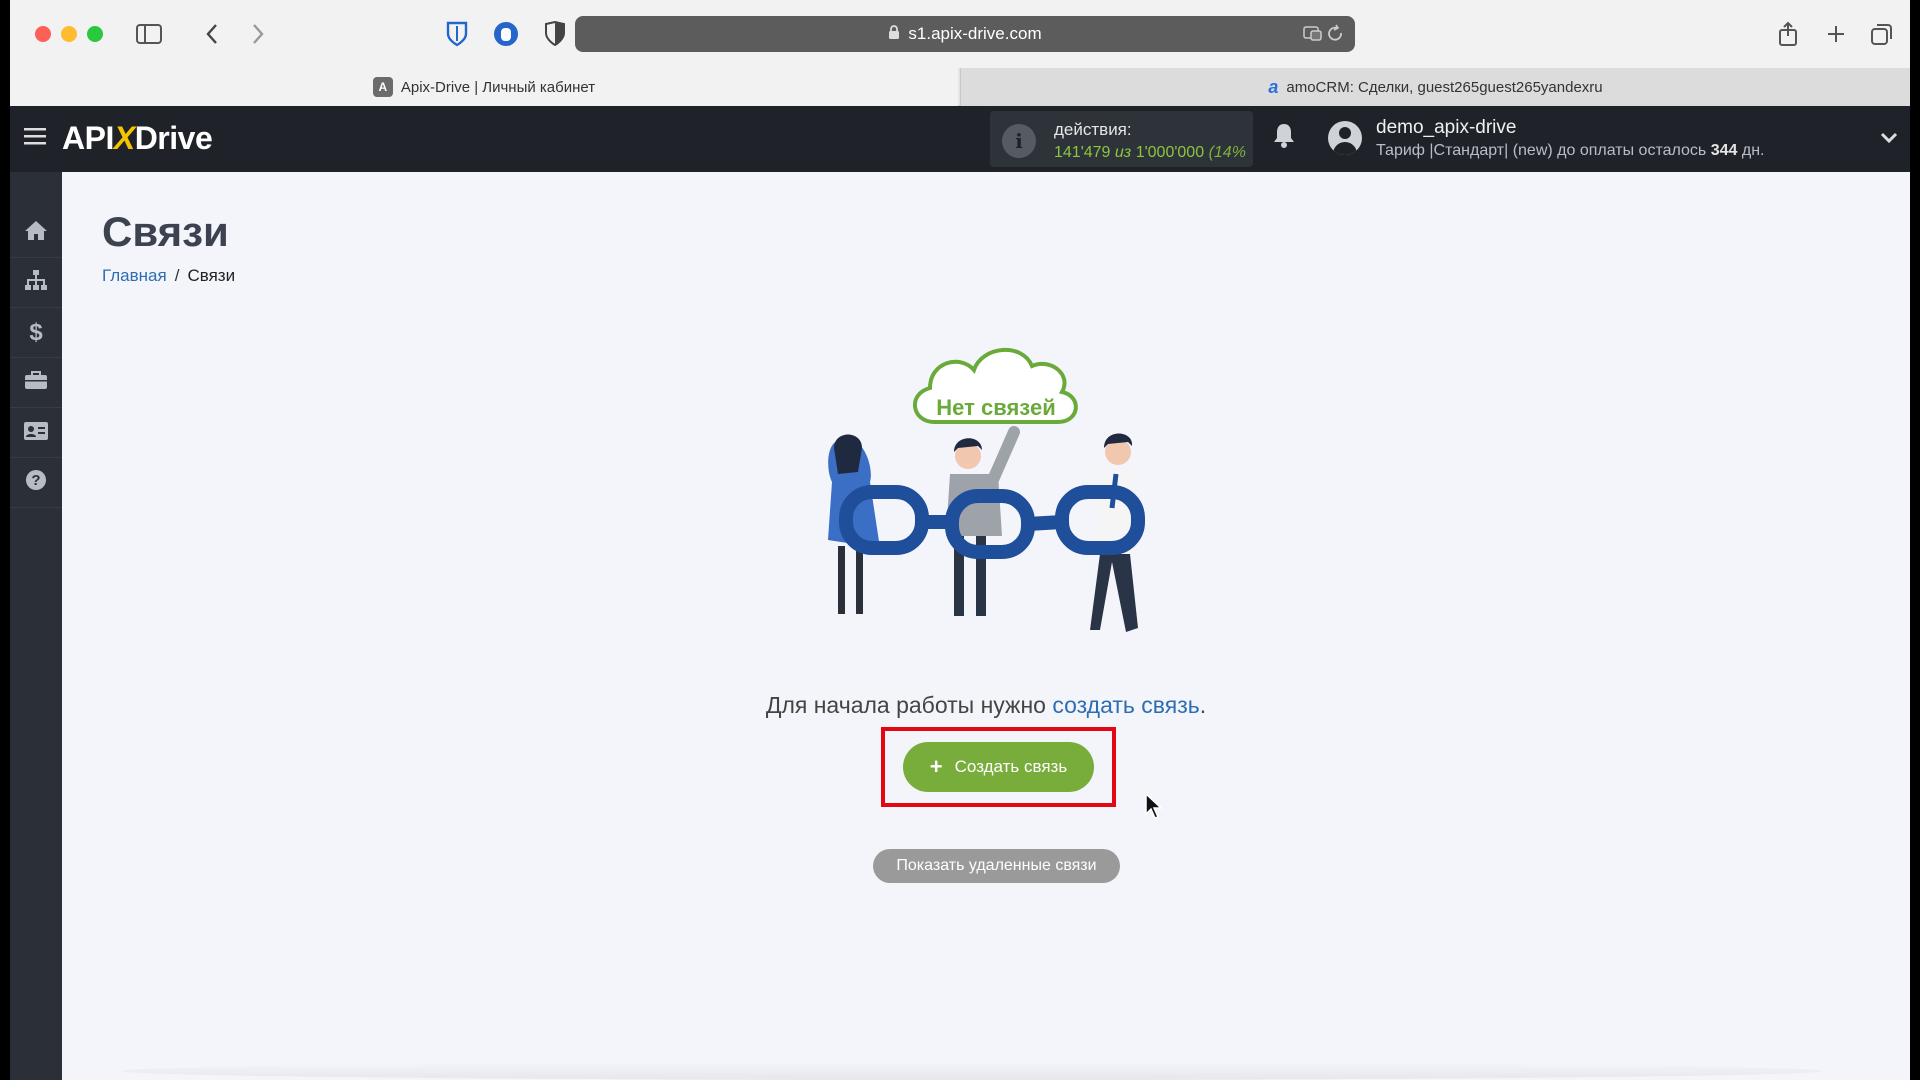  What do you see at coordinates (986, 490) in the screenshot?
I see `no-connections-illustration: Нет связей` at bounding box center [986, 490].